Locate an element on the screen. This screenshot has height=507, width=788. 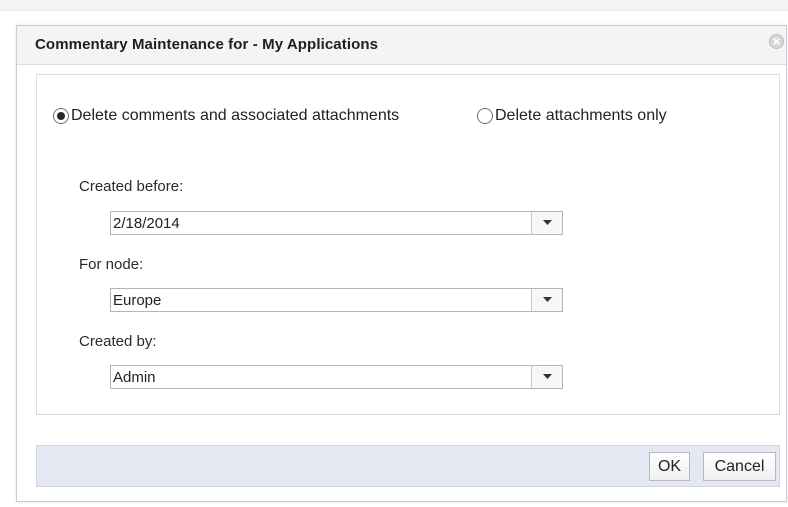
dialog-button-bar: OK Cancel is located at coordinates (408, 466).